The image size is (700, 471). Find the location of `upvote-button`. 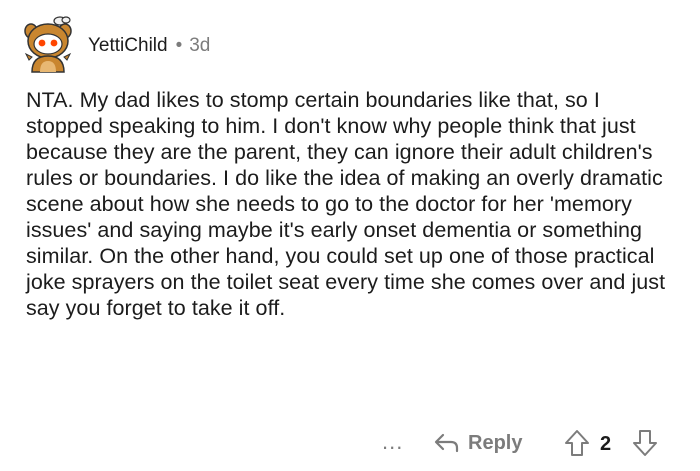

upvote-button is located at coordinates (577, 445).